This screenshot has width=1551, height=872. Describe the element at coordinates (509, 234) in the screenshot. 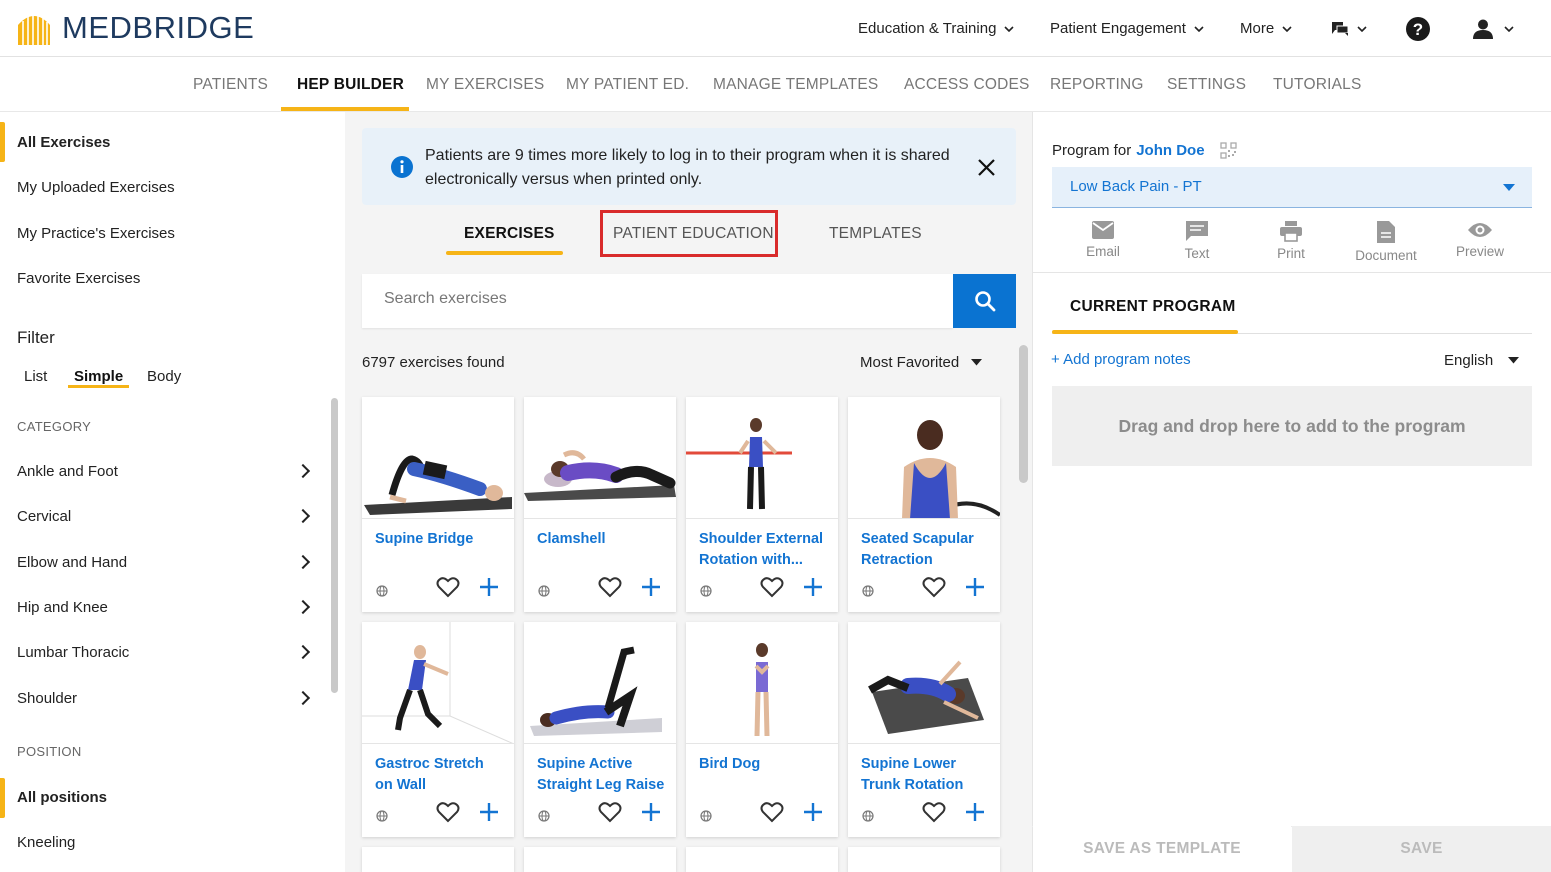

I see `tab-exercises: EXERCISES` at that location.